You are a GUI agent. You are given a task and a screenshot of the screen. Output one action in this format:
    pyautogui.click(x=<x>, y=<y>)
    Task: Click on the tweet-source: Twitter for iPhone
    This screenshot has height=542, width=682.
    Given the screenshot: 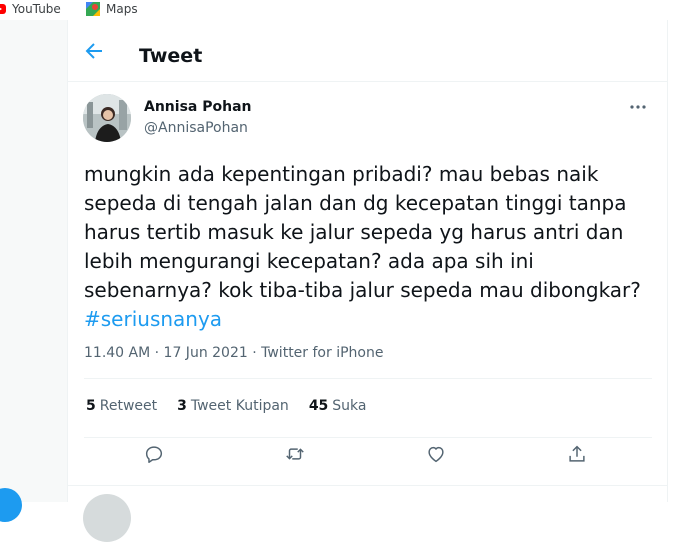 What is the action you would take?
    pyautogui.click(x=322, y=353)
    